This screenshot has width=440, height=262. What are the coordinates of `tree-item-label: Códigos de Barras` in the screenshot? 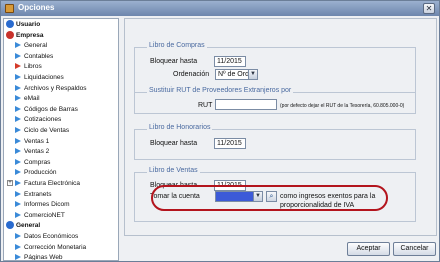 It's located at (51, 109).